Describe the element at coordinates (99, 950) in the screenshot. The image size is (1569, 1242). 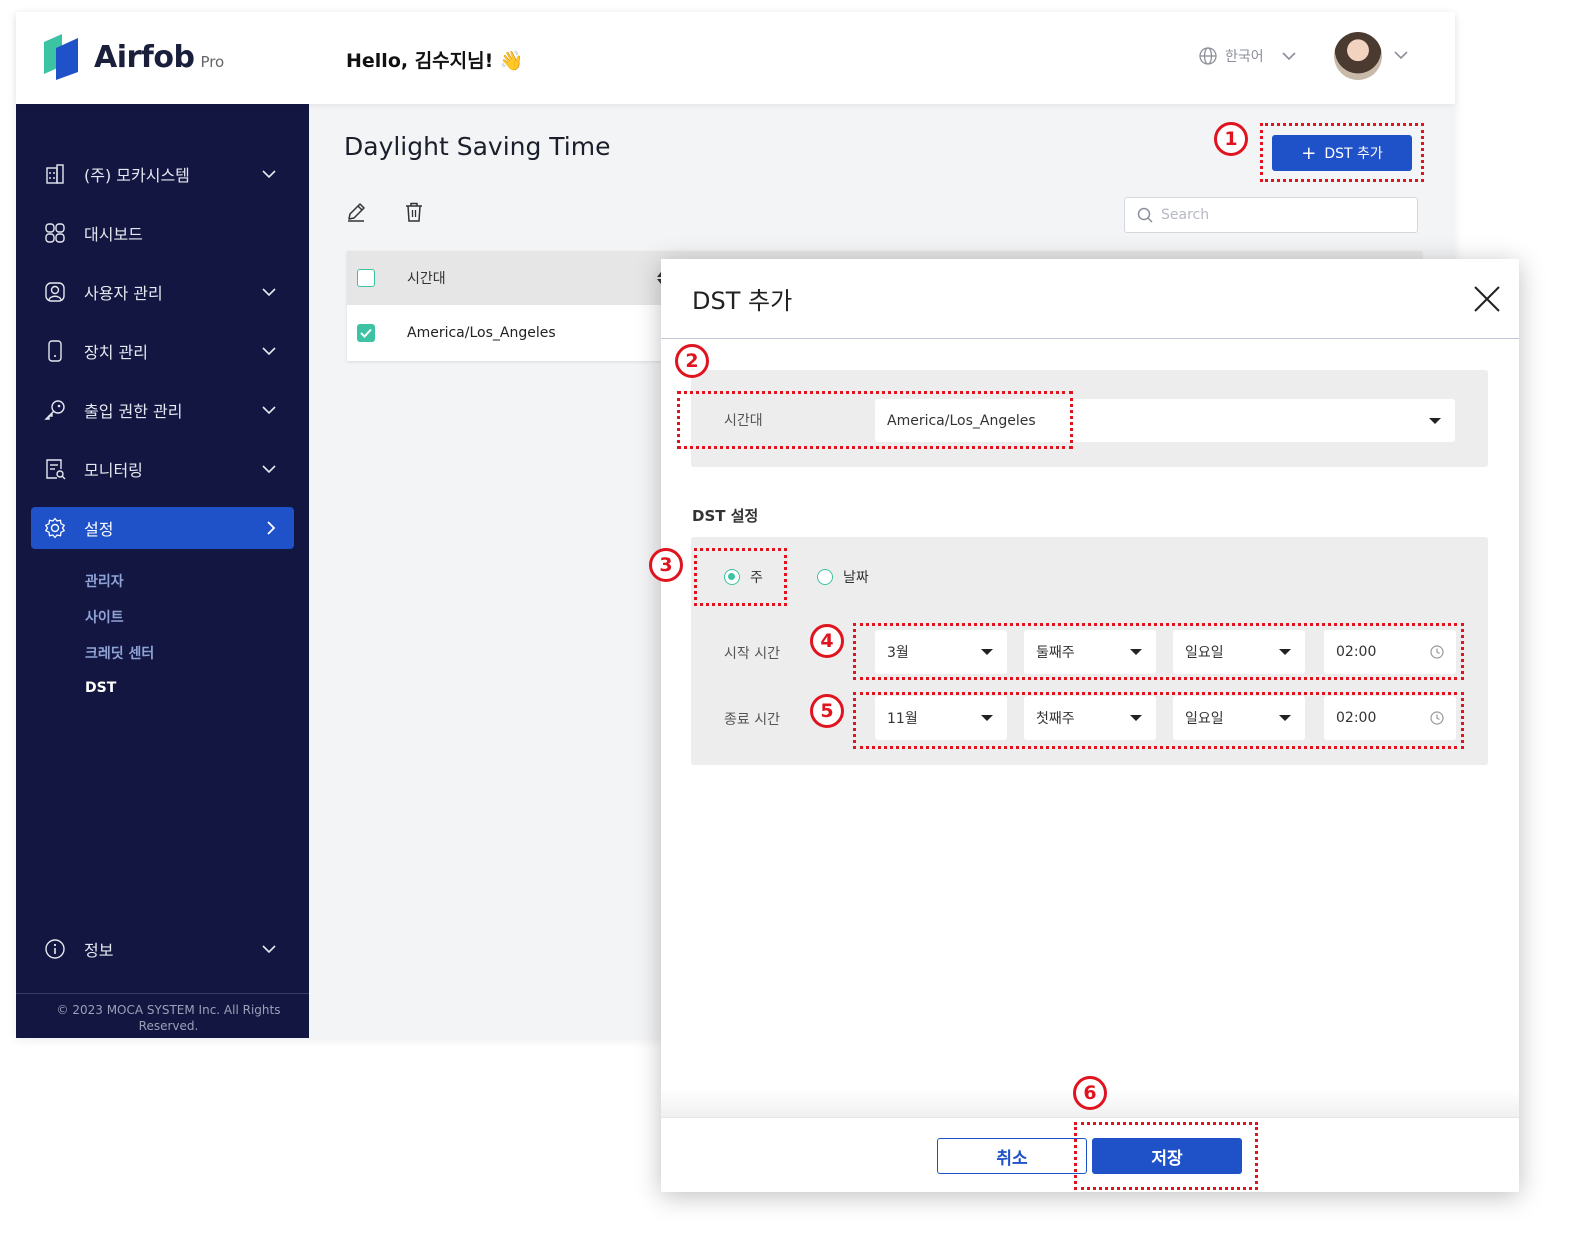
I see `sidebar-item-label: 정보` at that location.